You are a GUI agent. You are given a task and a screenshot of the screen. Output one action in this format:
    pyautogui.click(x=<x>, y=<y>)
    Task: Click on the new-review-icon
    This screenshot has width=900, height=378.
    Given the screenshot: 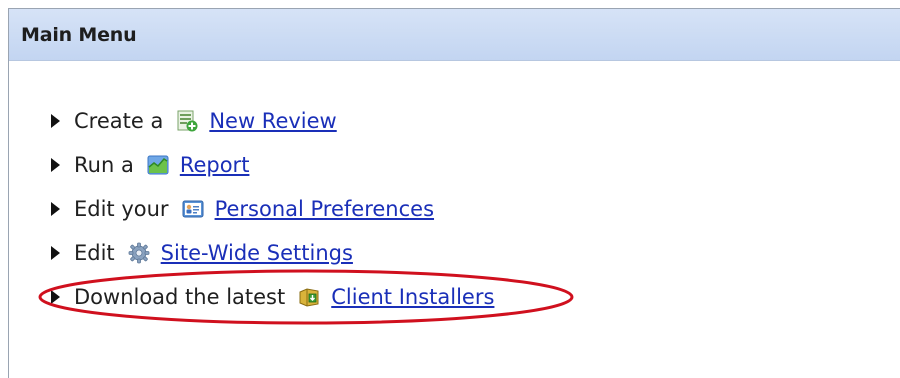 What is the action you would take?
    pyautogui.click(x=187, y=121)
    